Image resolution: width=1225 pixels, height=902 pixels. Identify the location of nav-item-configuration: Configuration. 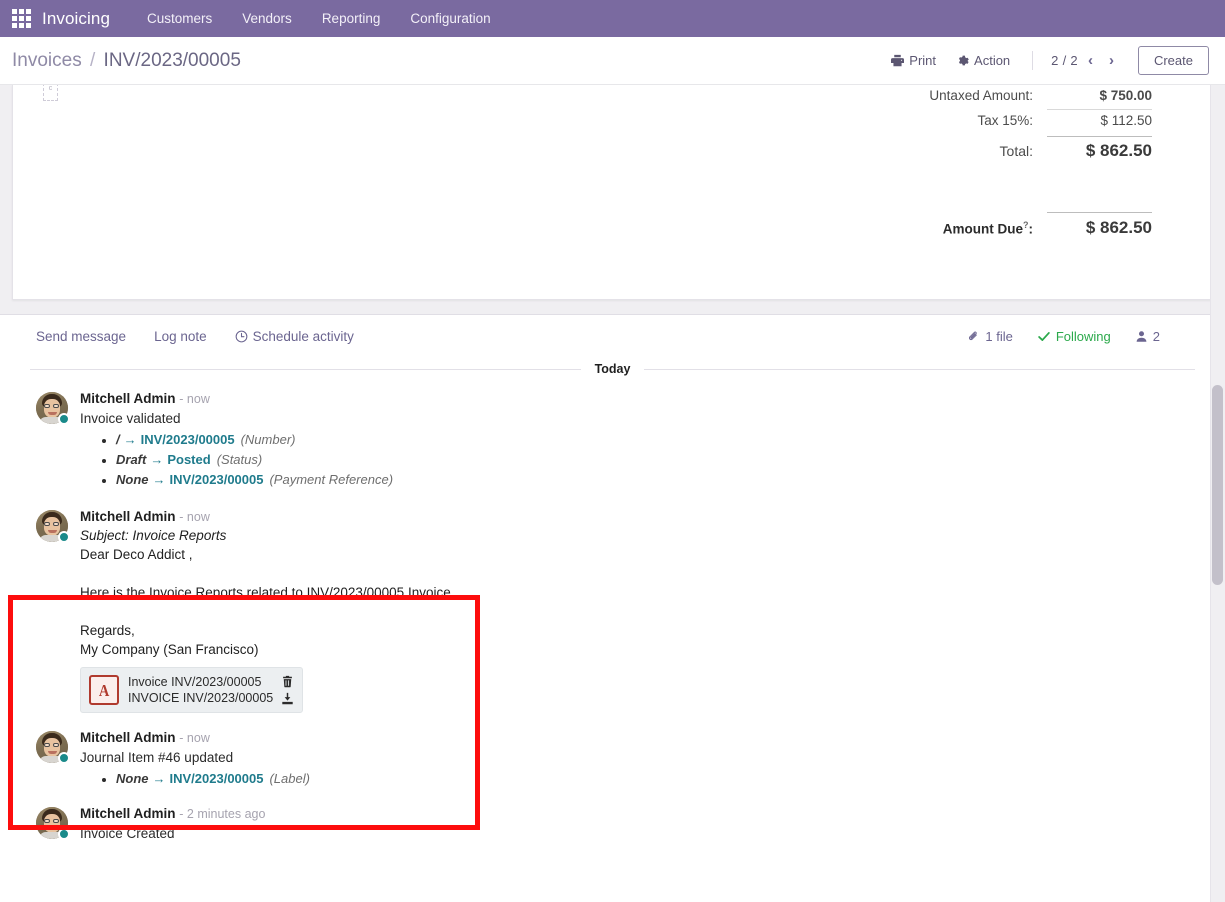
(450, 18).